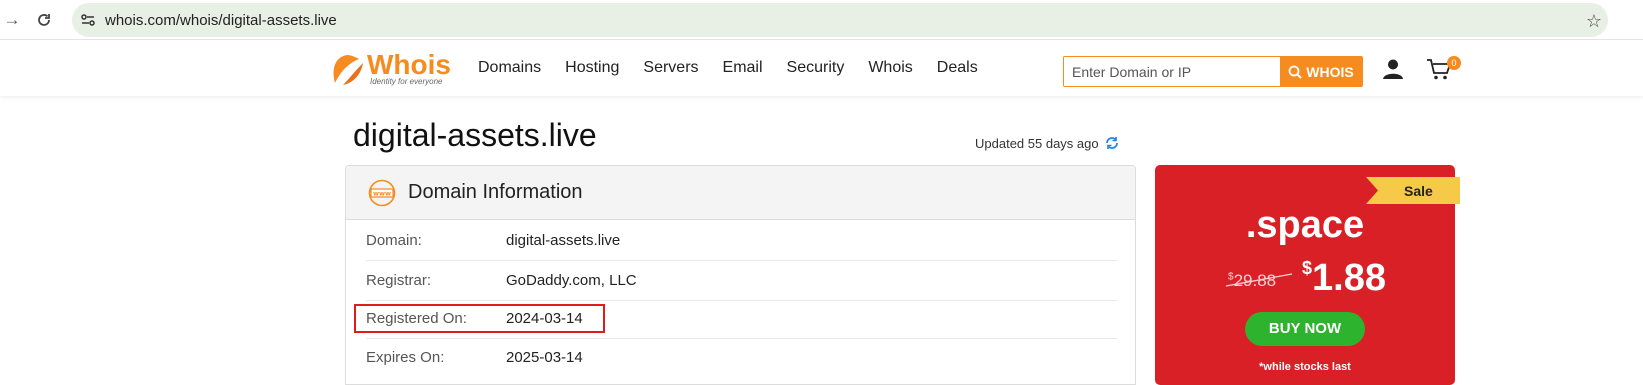 The image size is (1643, 385). Describe the element at coordinates (571, 280) in the screenshot. I see `row-value: GoDaddy.com, LLC` at that location.